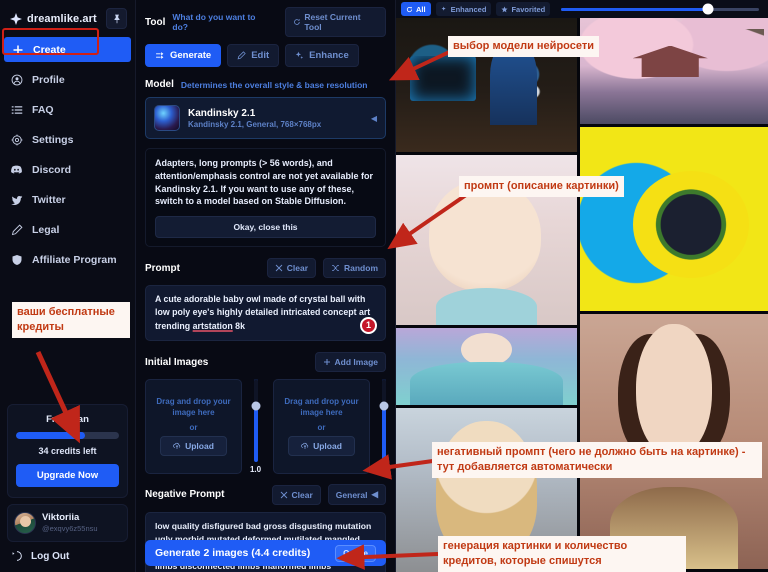 The image size is (768, 572). What do you see at coordinates (321, 445) in the screenshot?
I see `upload-button-2: Upload` at bounding box center [321, 445].